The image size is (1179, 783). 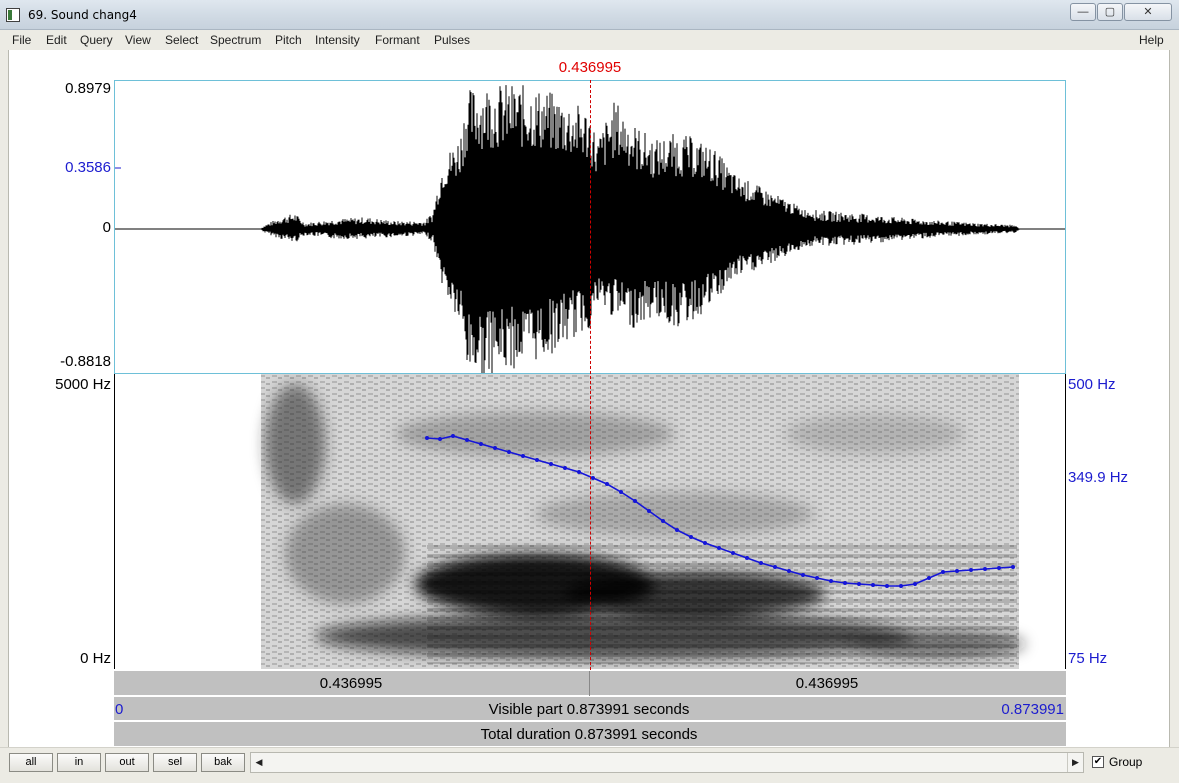 What do you see at coordinates (1098, 762) in the screenshot?
I see `group-checkbox: ✔` at bounding box center [1098, 762].